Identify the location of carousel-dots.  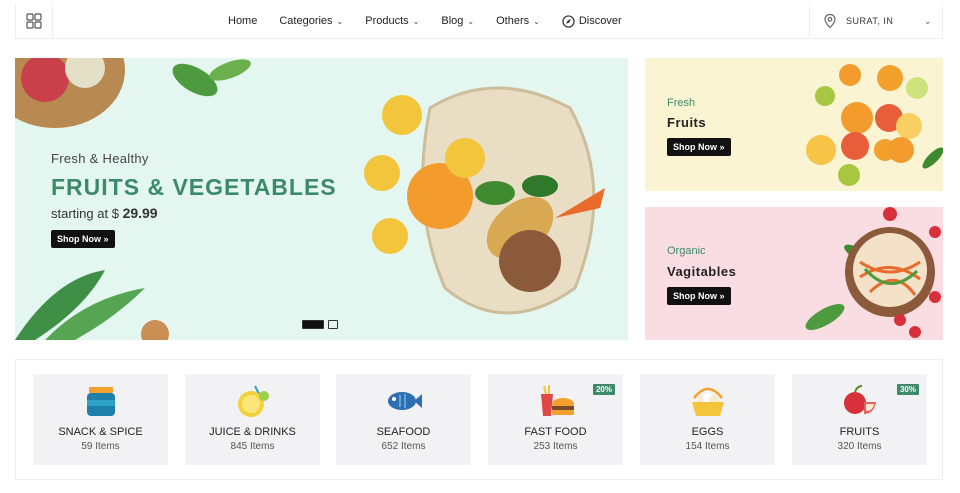
(320, 324).